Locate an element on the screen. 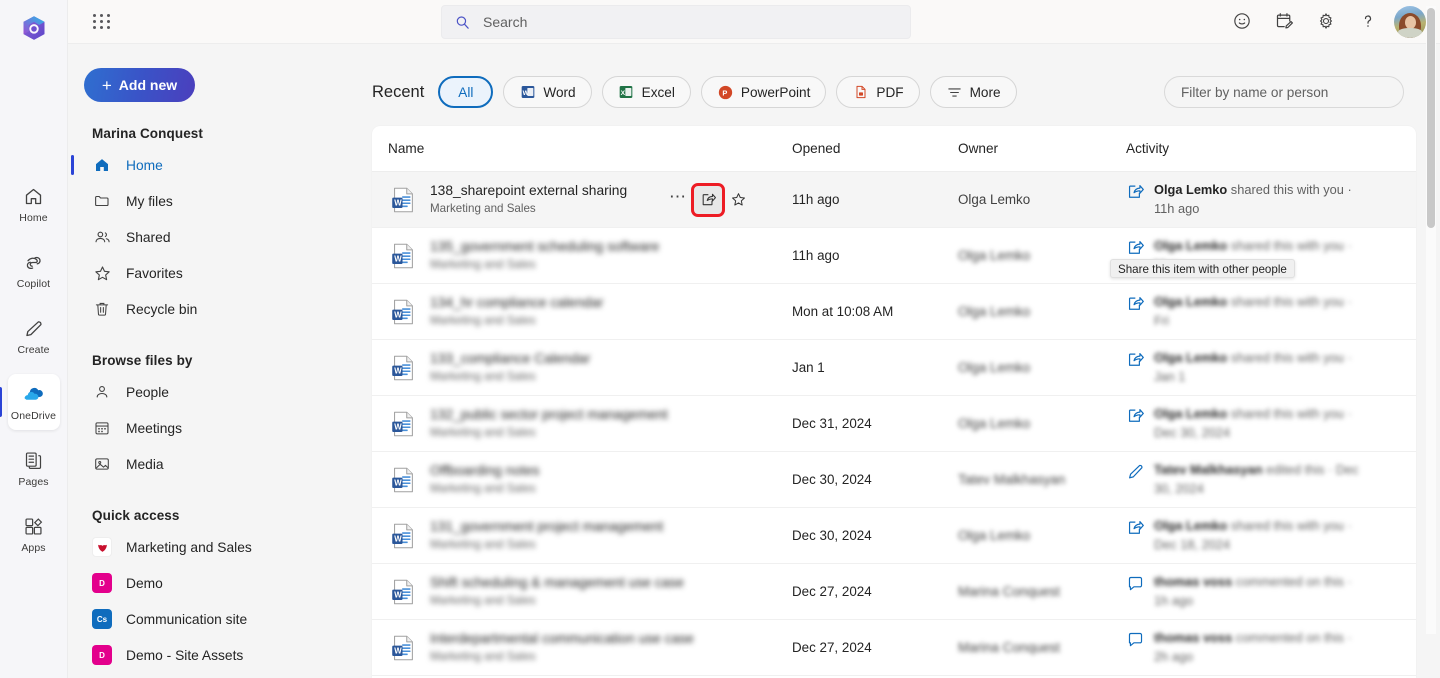 Image resolution: width=1440 pixels, height=678 pixels. filter-chip-pdf: PDF is located at coordinates (878, 92).